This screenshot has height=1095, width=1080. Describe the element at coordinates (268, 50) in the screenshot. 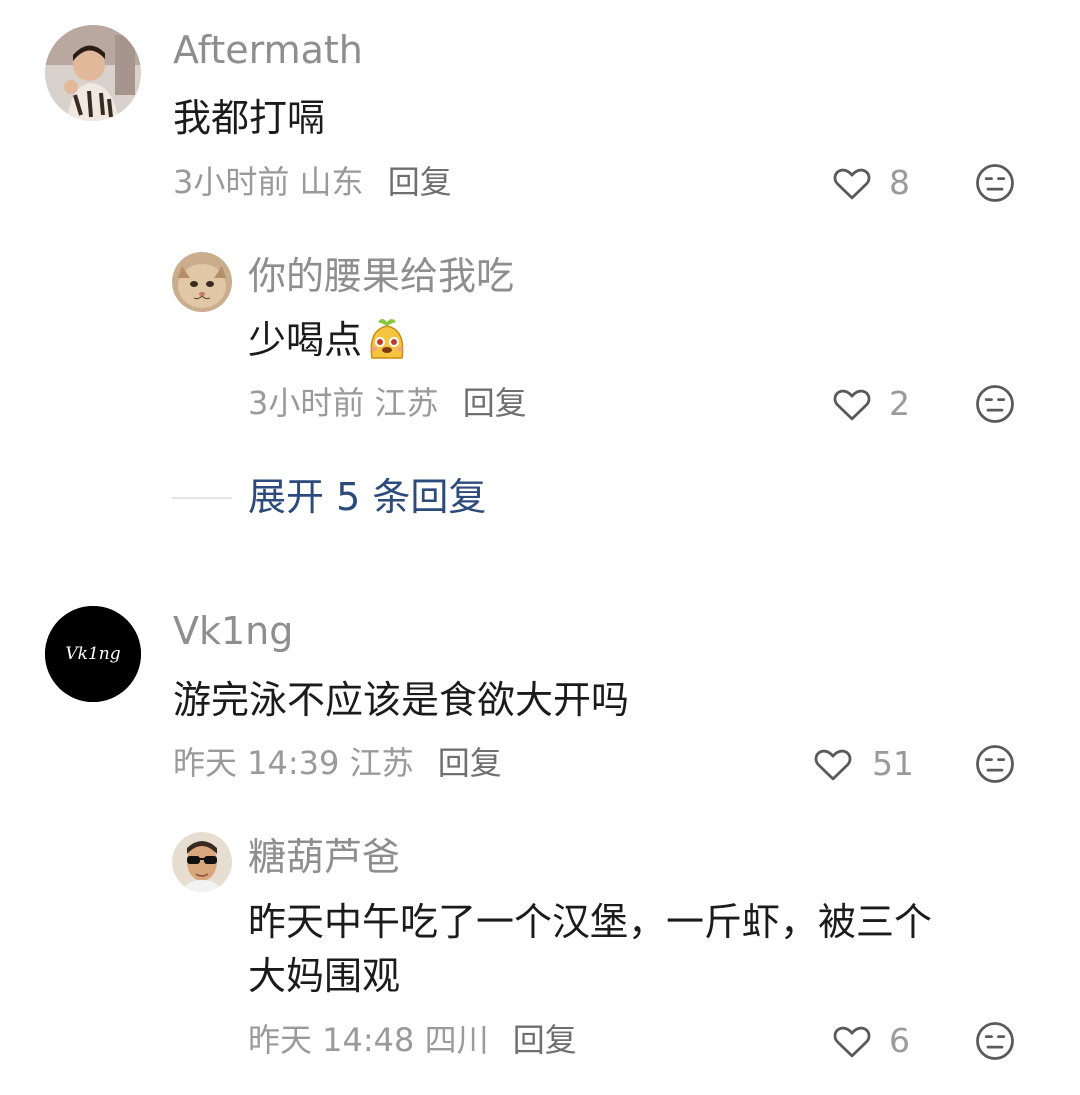

I see `username: Aftermath` at that location.